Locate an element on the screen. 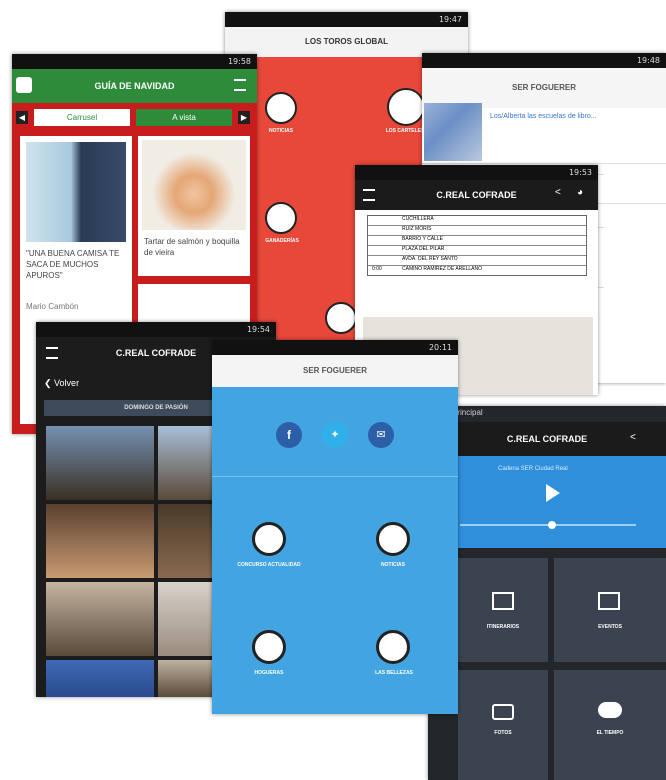 This screenshot has height=780, width=666. arrow-right-icon: ▶ is located at coordinates (244, 117).